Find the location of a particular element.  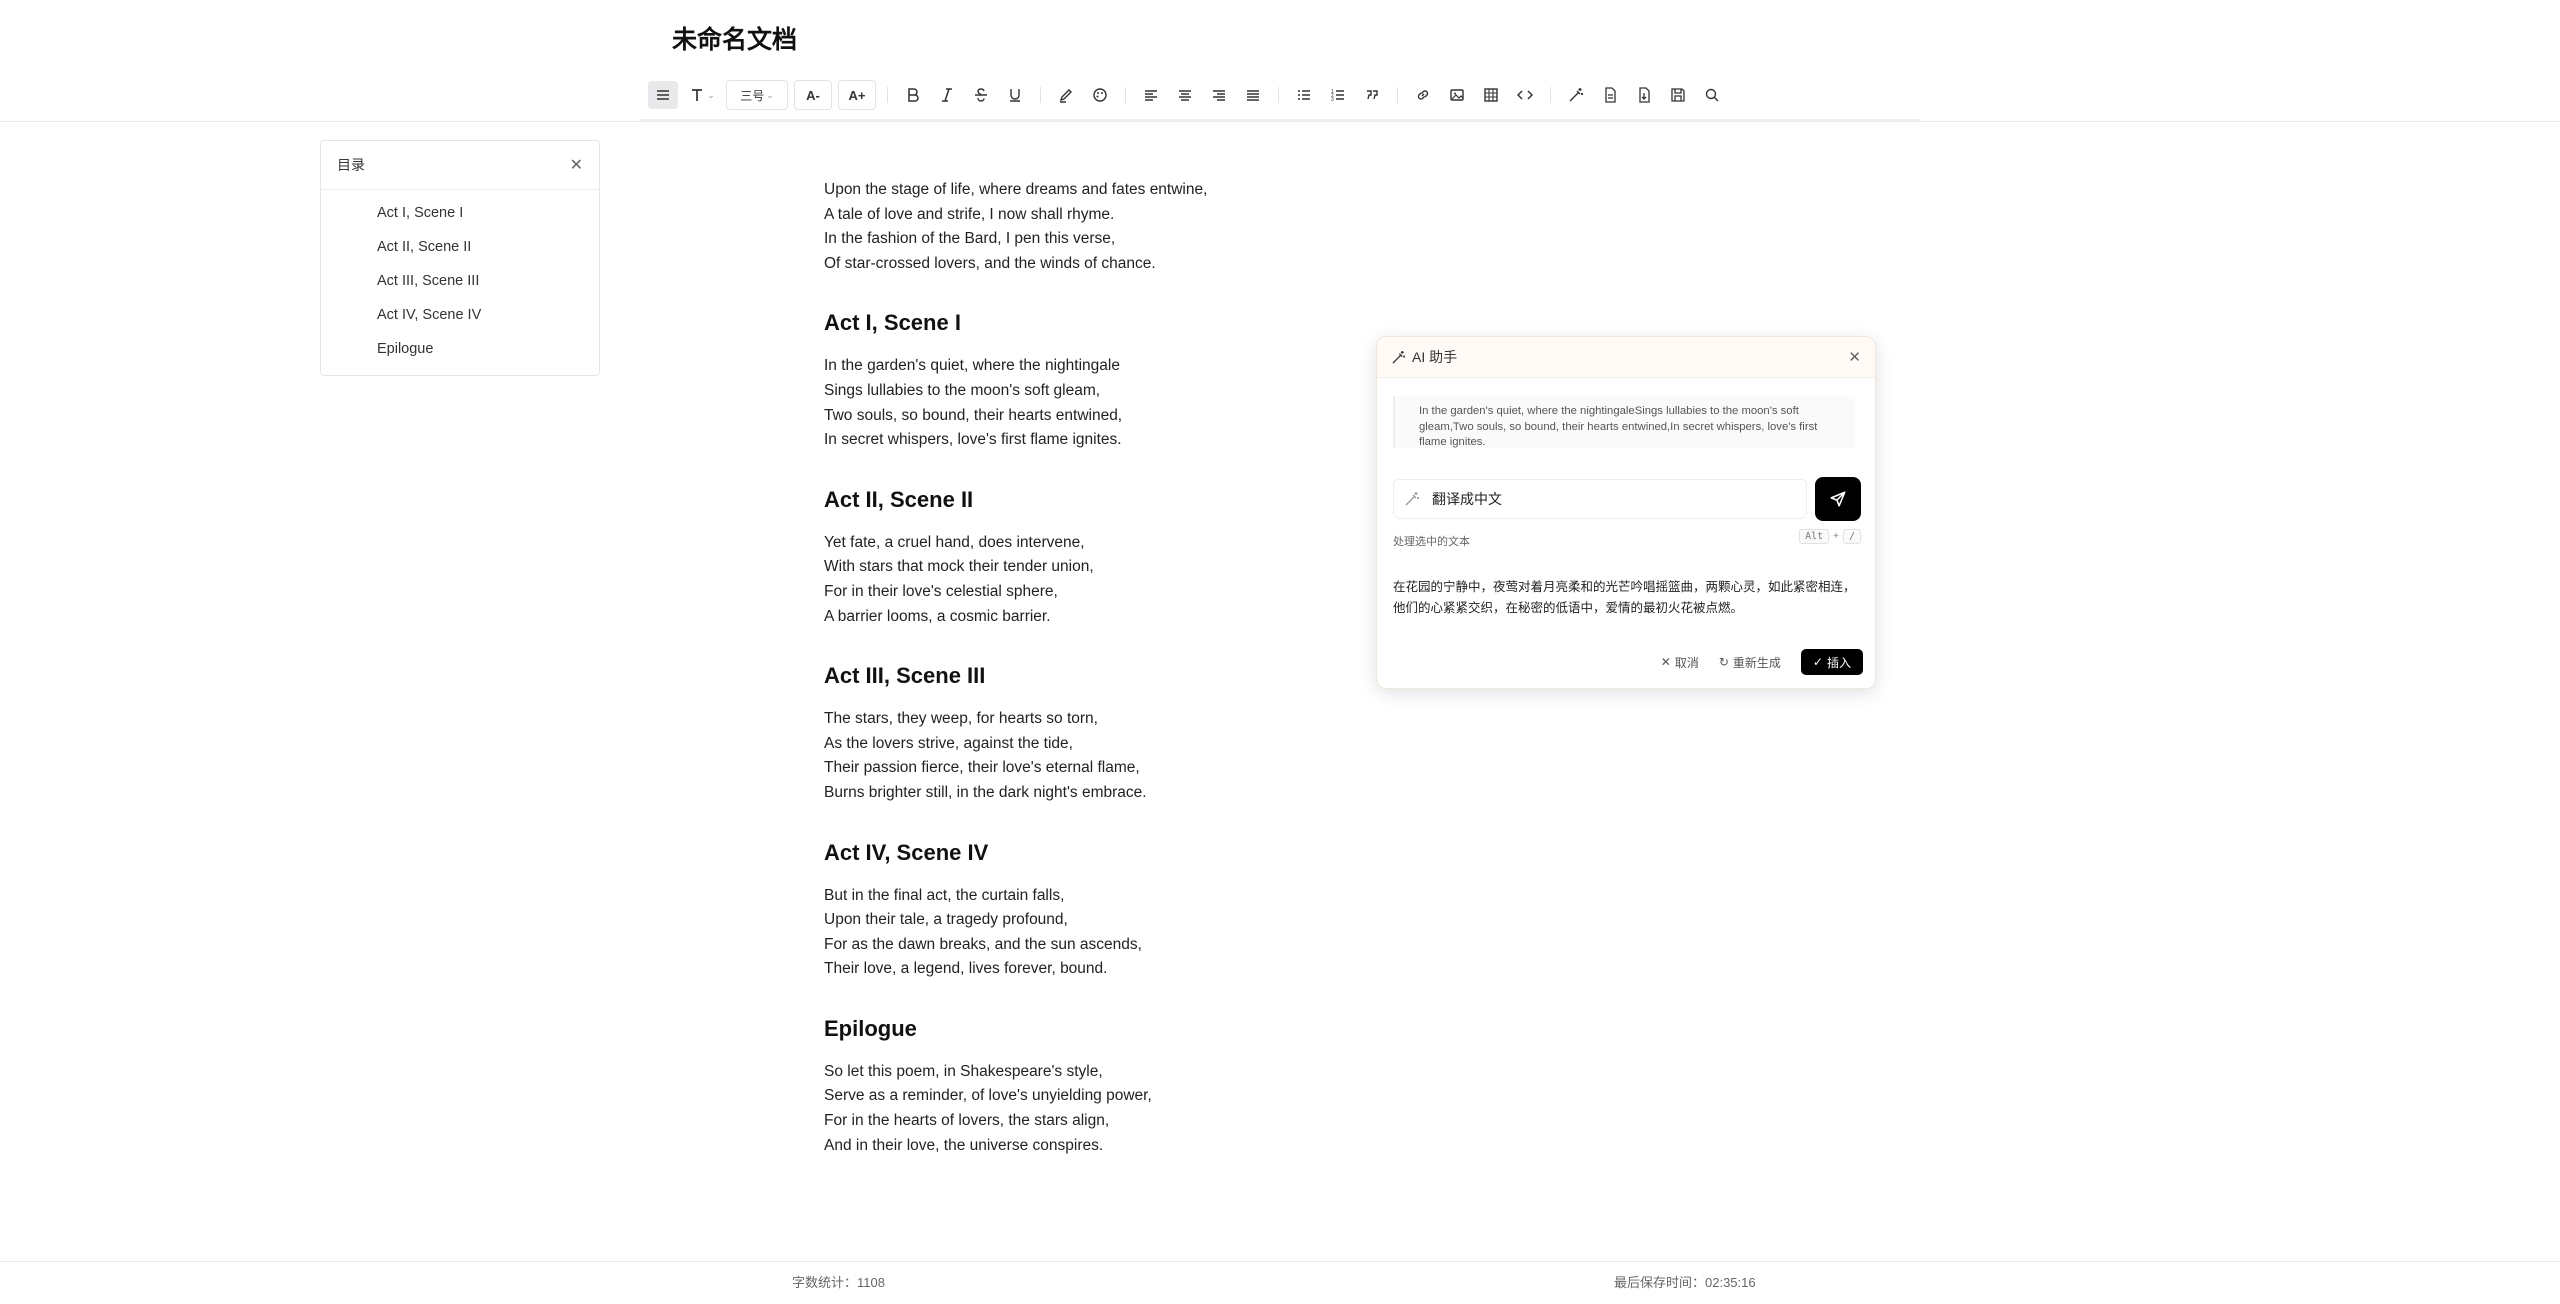

underline-button is located at coordinates (1015, 95).